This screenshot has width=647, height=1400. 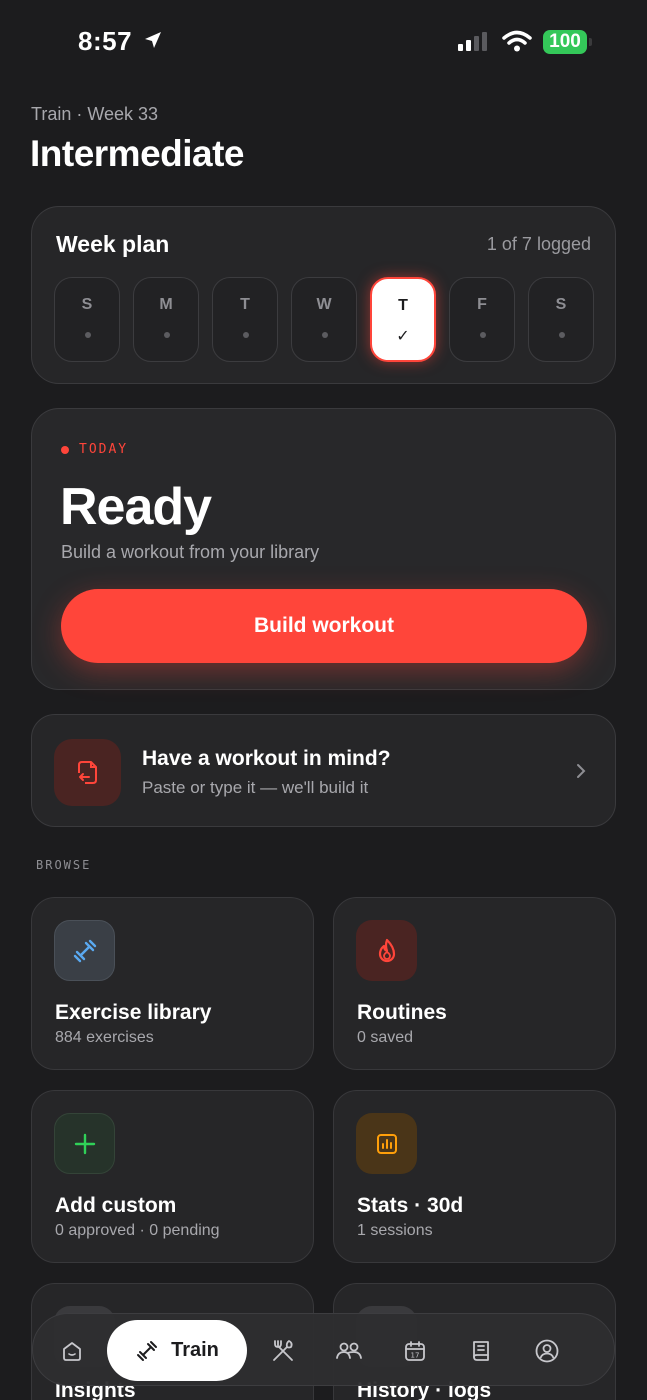 I want to click on wifi-icon, so click(x=517, y=41).